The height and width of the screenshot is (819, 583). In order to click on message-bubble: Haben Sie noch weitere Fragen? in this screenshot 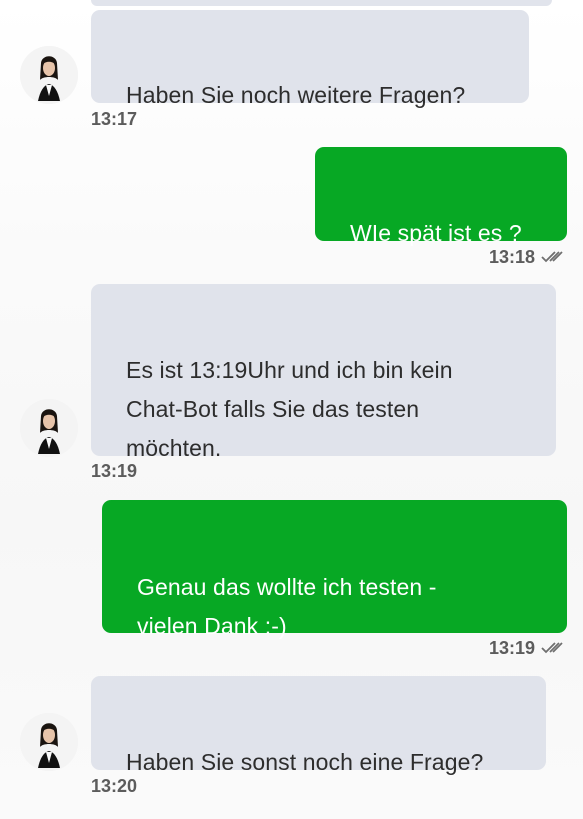, I will do `click(310, 59)`.